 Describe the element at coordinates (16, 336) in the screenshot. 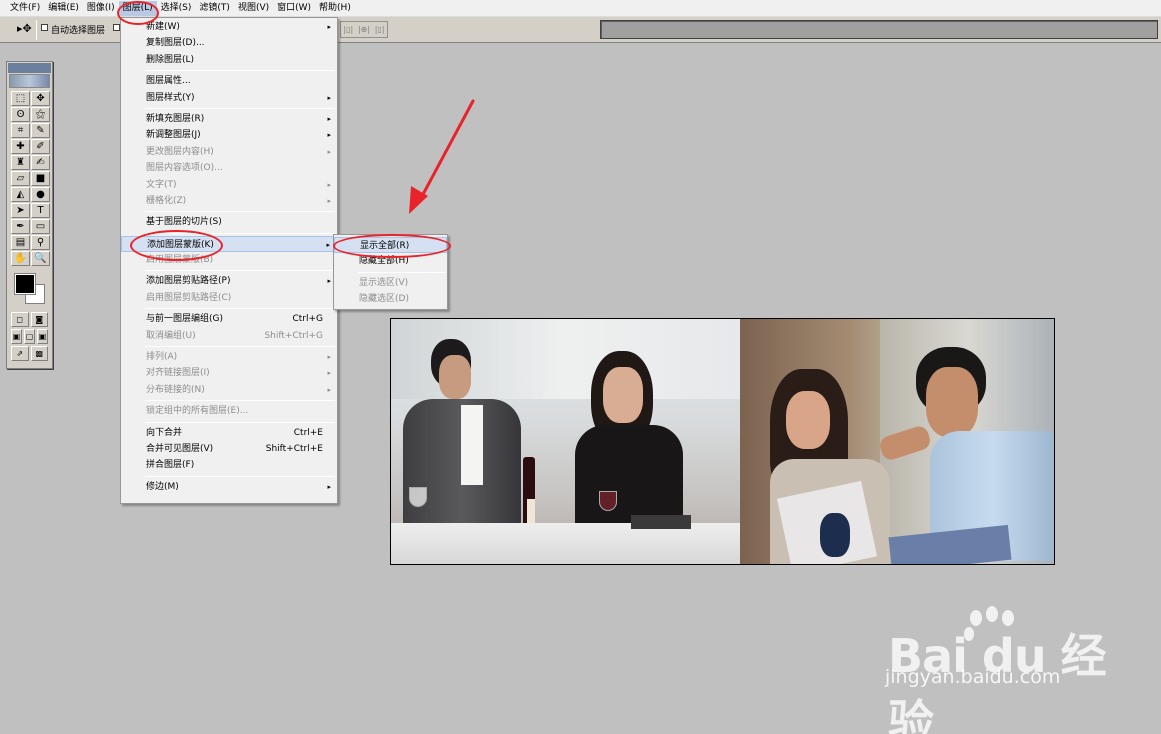

I see `screen-mode-standard-icon: ▣` at that location.